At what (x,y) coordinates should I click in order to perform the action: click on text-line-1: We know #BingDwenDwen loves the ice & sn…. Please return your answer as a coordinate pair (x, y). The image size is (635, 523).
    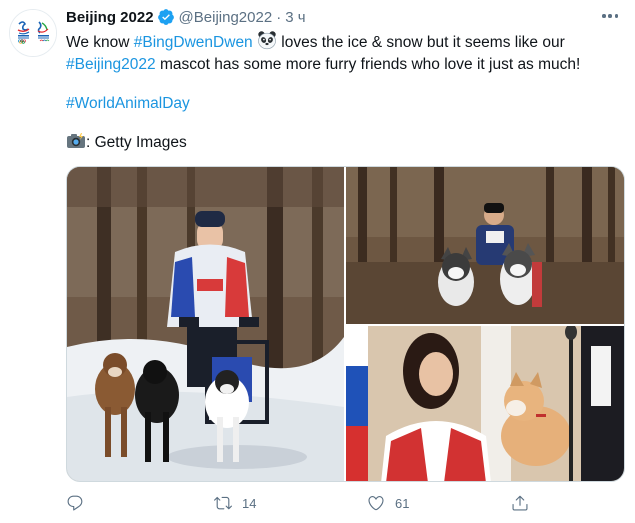
    Looking at the image, I should click on (346, 41).